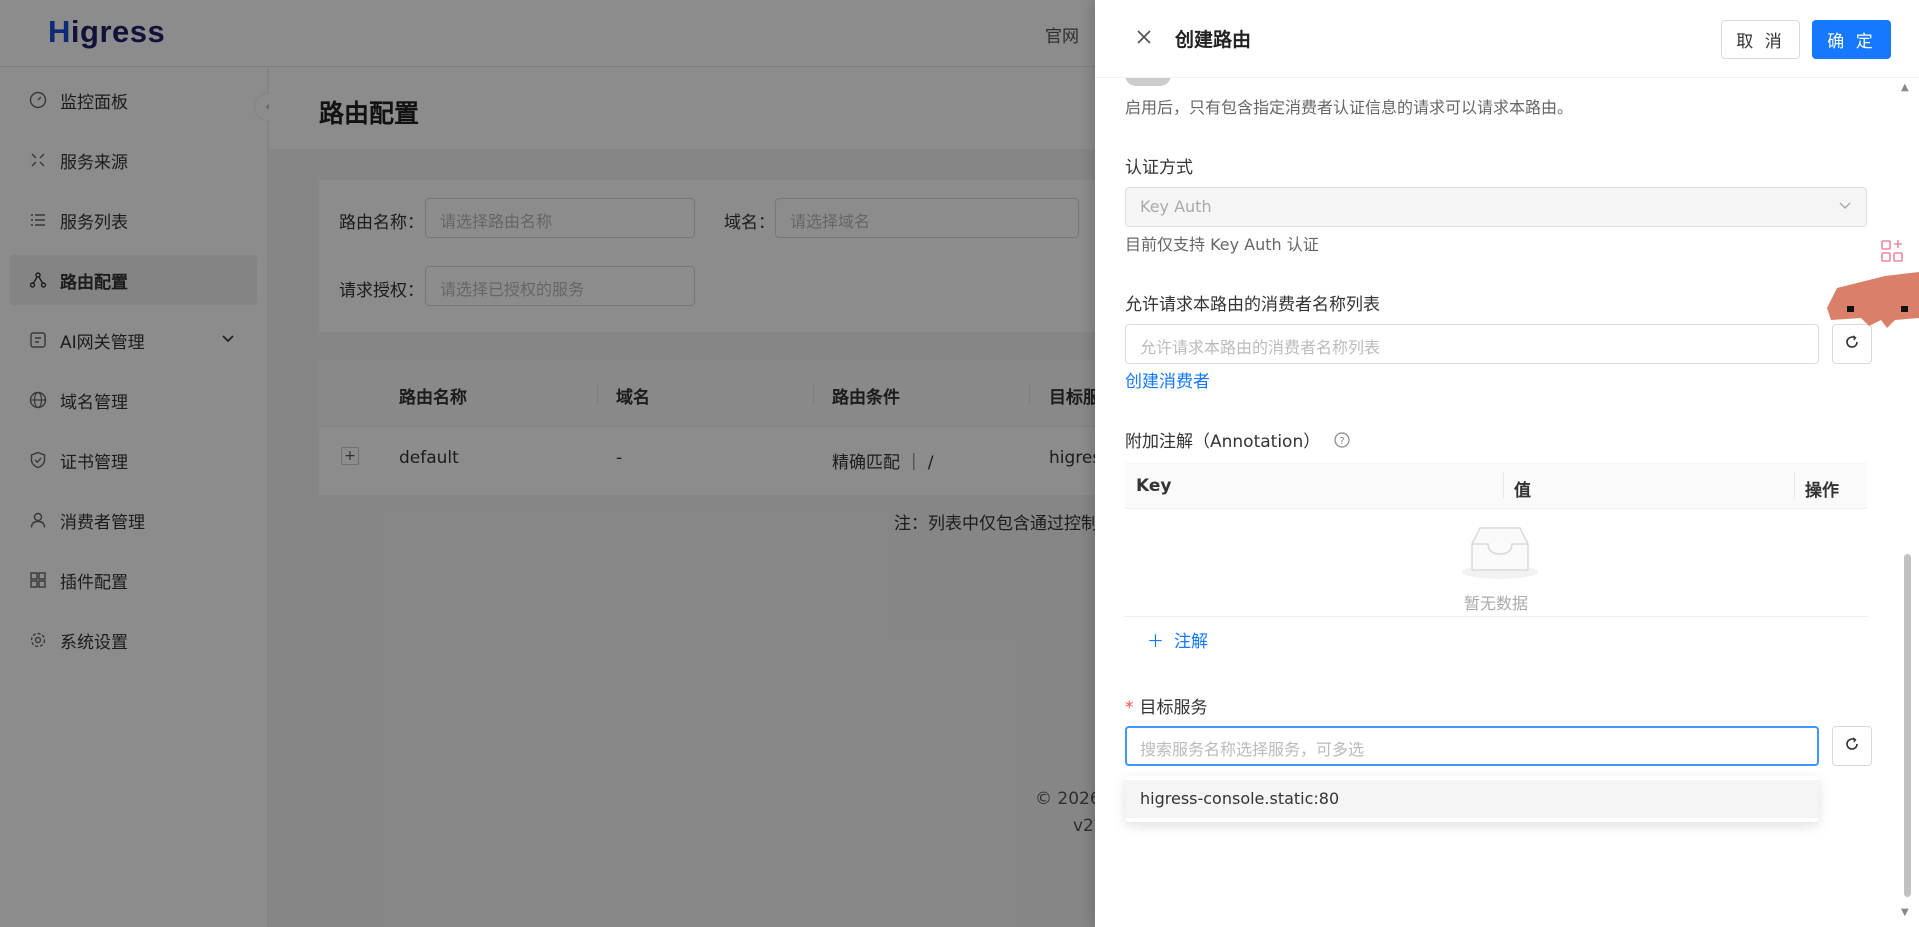 Image resolution: width=1919 pixels, height=927 pixels. What do you see at coordinates (1154, 486) in the screenshot?
I see `column-header: Key` at bounding box center [1154, 486].